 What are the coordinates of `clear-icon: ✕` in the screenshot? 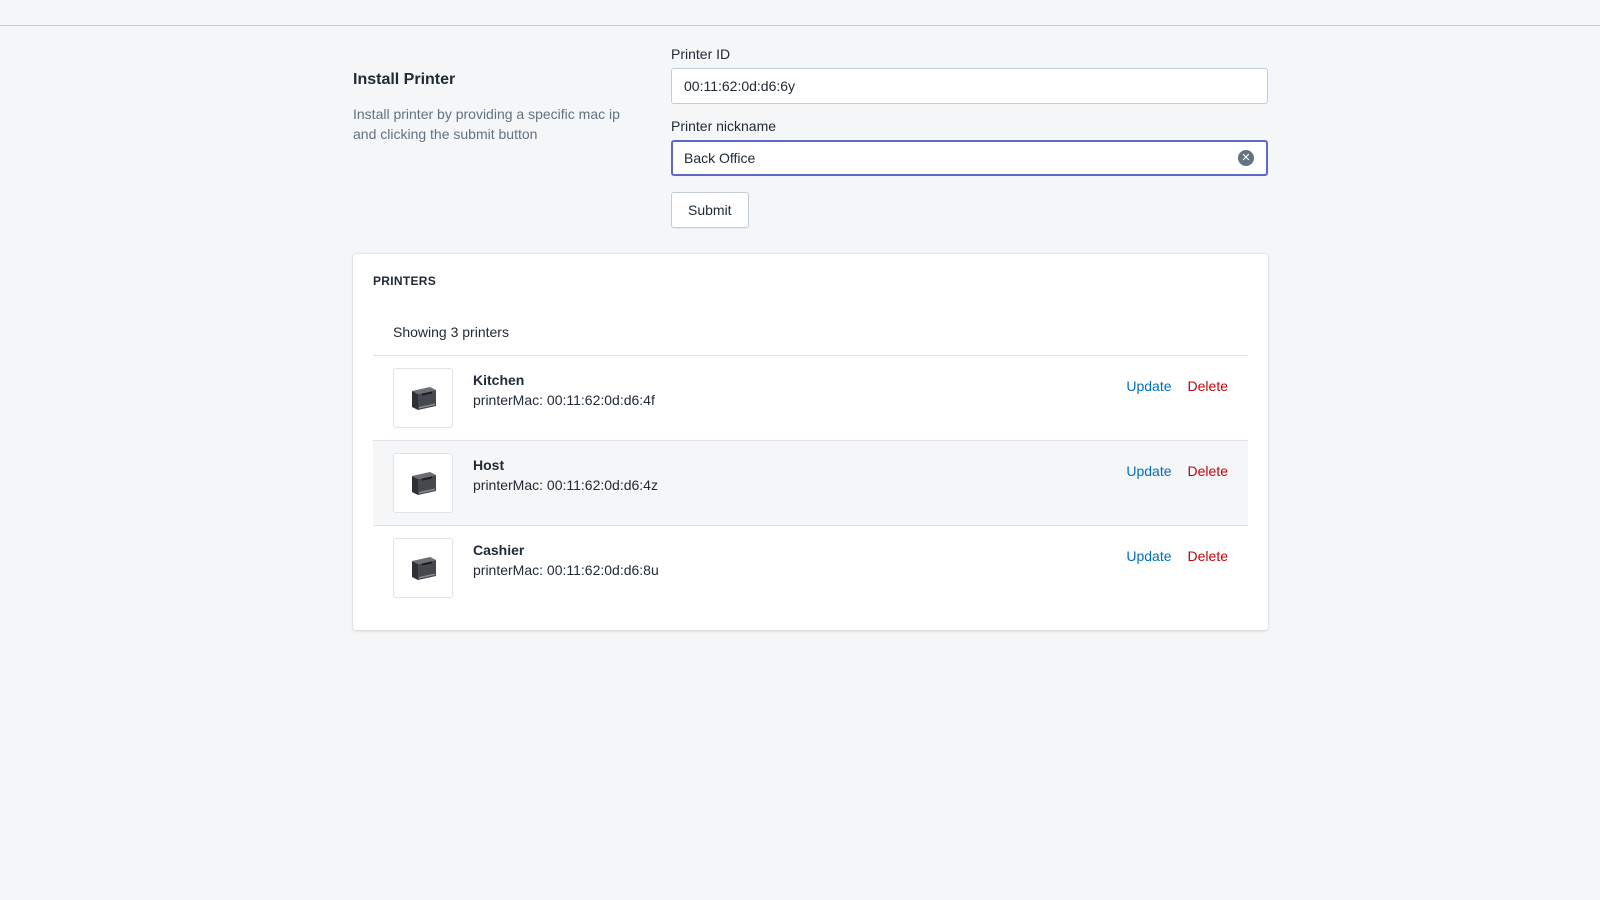 It's located at (1246, 158).